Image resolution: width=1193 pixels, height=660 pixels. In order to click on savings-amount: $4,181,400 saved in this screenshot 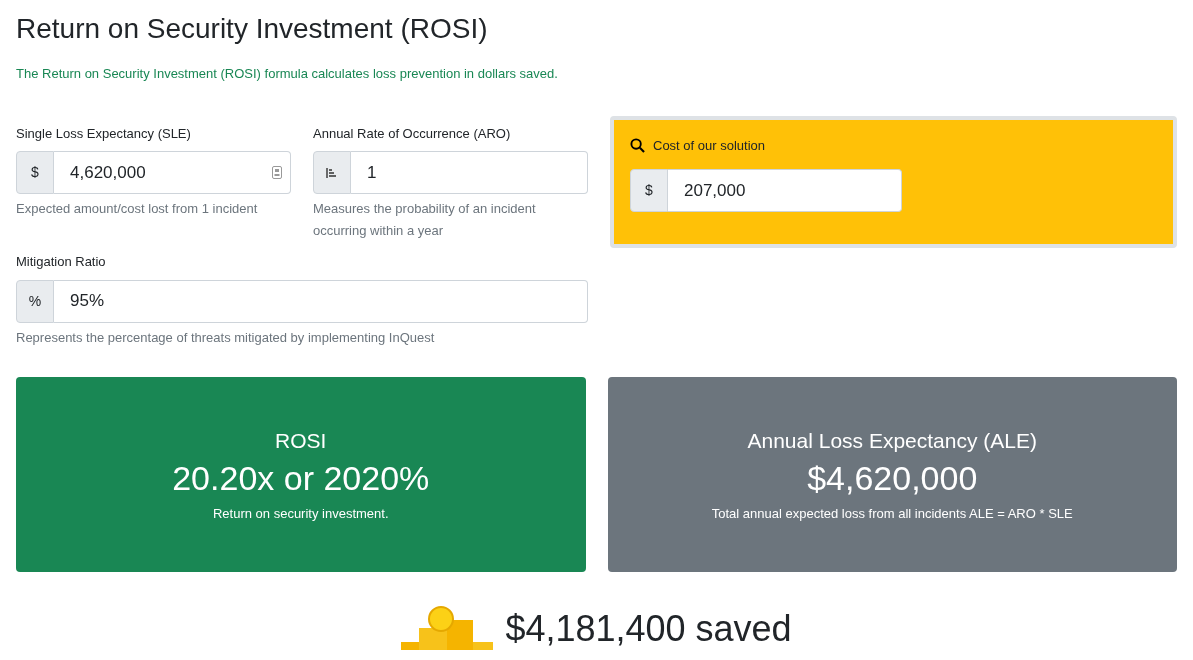, I will do `click(648, 628)`.